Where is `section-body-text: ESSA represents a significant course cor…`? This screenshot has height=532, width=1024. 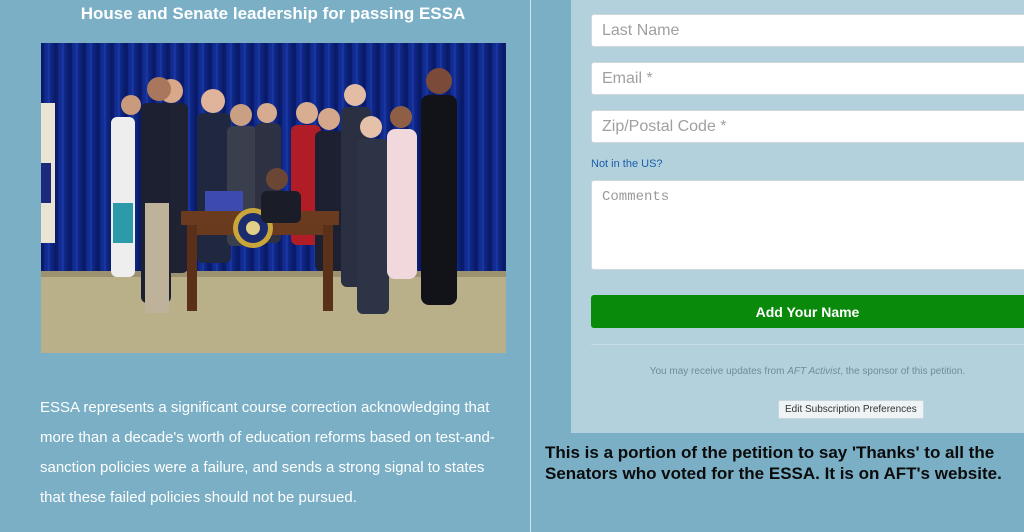
section-body-text: ESSA represents a significant course cor… is located at coordinates (267, 452).